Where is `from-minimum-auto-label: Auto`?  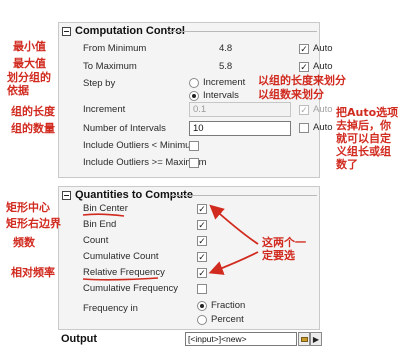
from-minimum-auto-label: Auto is located at coordinates (323, 48).